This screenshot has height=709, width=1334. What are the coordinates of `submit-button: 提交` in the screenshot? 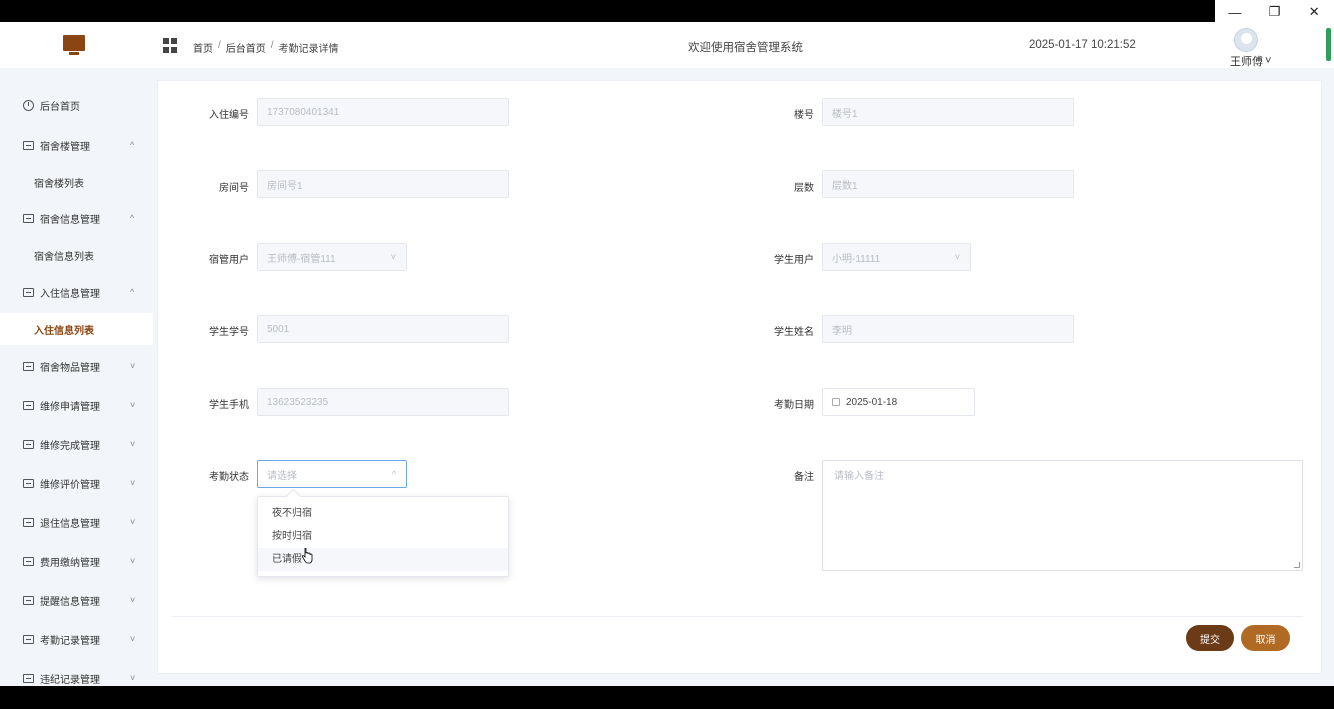 It's located at (1210, 638).